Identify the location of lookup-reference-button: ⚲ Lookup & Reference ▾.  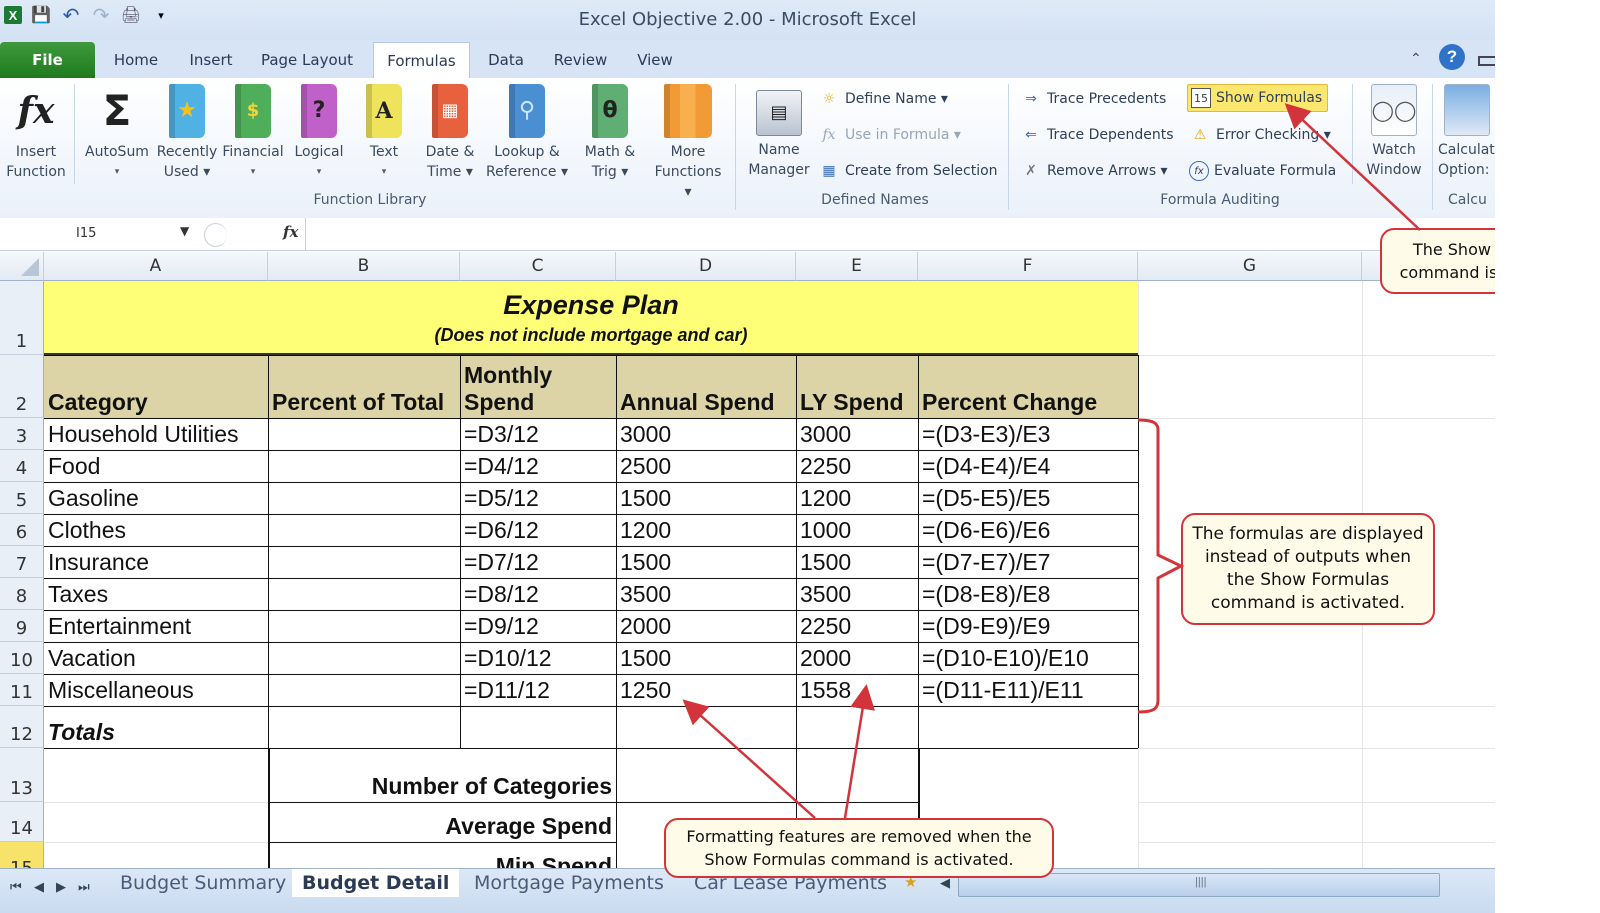
(527, 133).